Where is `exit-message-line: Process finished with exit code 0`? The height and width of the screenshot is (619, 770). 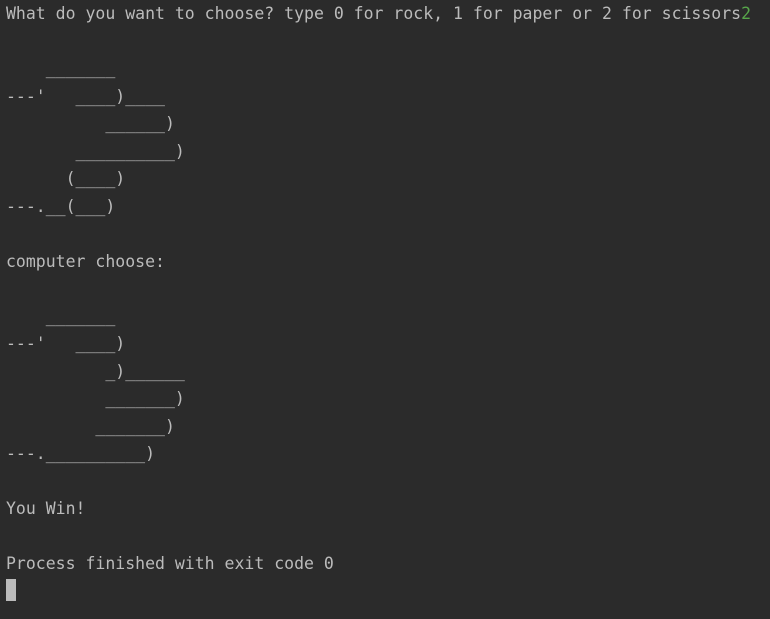 exit-message-line: Process finished with exit code 0 is located at coordinates (170, 563).